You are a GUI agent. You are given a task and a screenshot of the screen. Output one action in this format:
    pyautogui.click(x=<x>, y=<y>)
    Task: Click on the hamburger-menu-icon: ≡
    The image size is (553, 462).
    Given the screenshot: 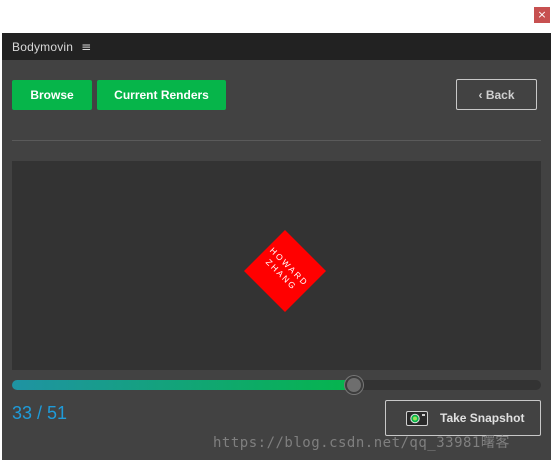 What is the action you would take?
    pyautogui.click(x=86, y=47)
    